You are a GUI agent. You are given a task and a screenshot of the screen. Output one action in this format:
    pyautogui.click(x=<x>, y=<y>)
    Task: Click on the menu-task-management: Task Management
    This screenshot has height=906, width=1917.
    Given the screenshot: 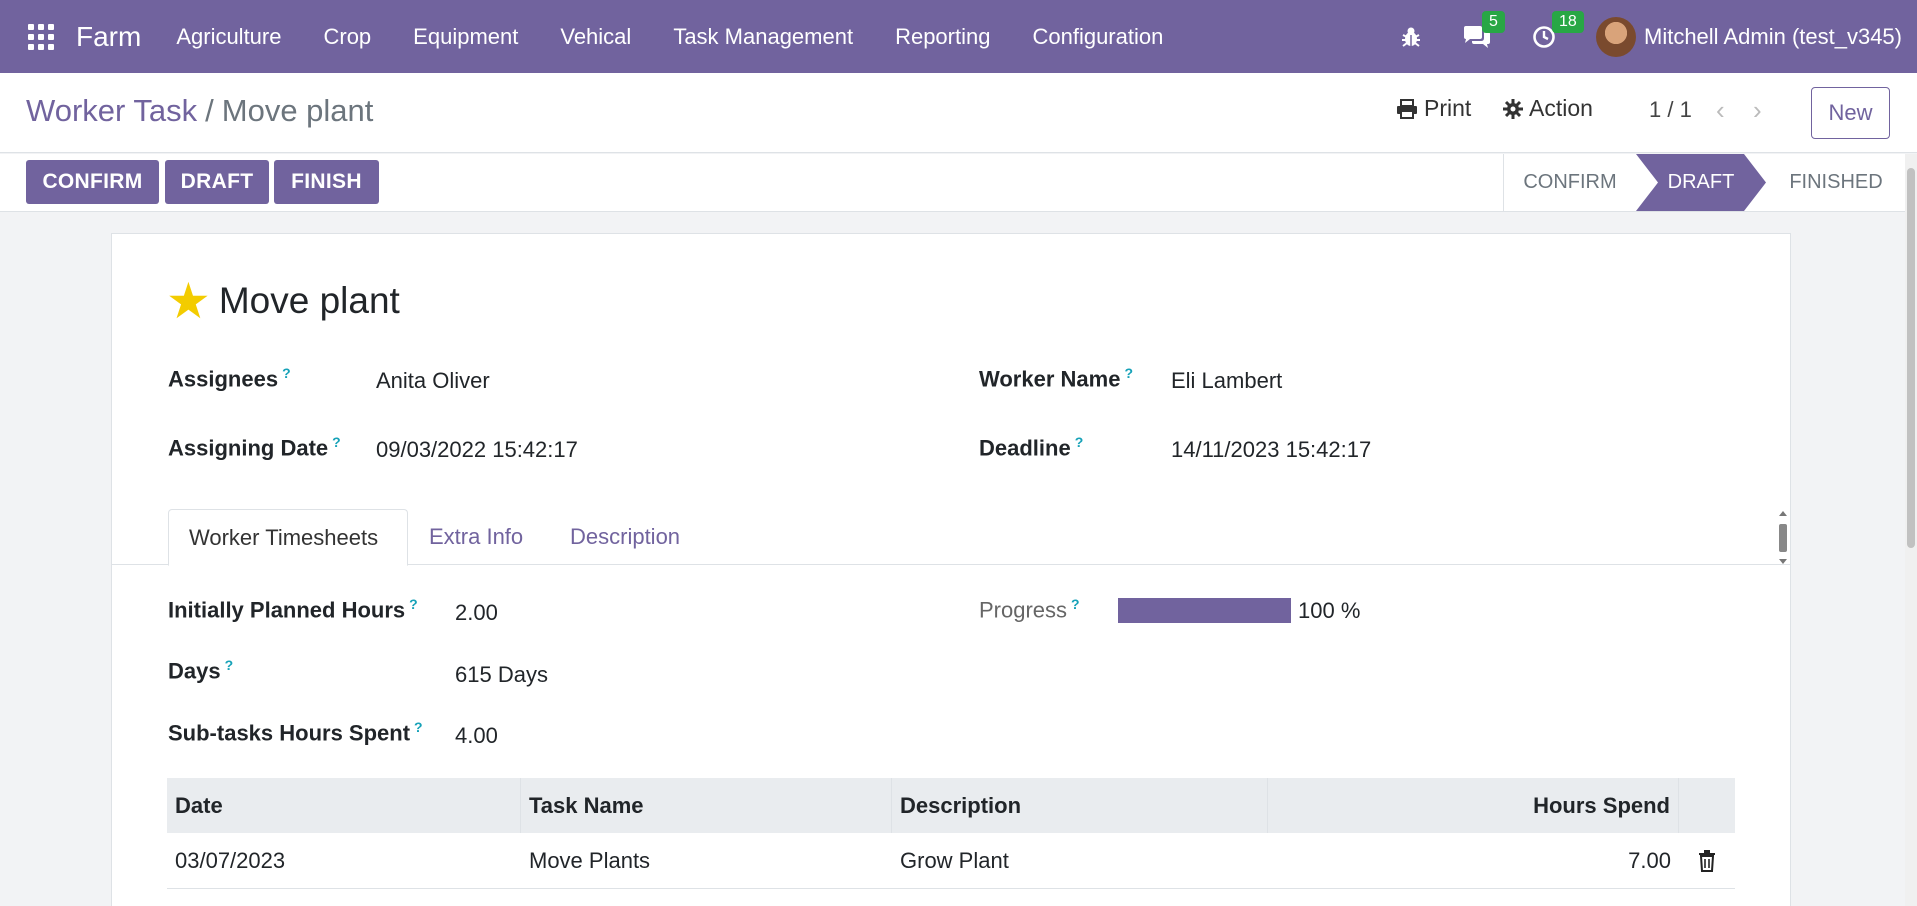 What is the action you would take?
    pyautogui.click(x=763, y=37)
    